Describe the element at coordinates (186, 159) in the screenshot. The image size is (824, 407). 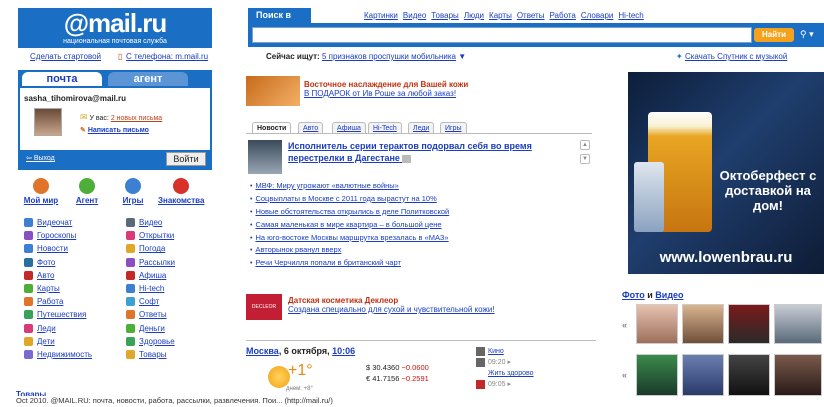
I see `enter-button: Войти` at that location.